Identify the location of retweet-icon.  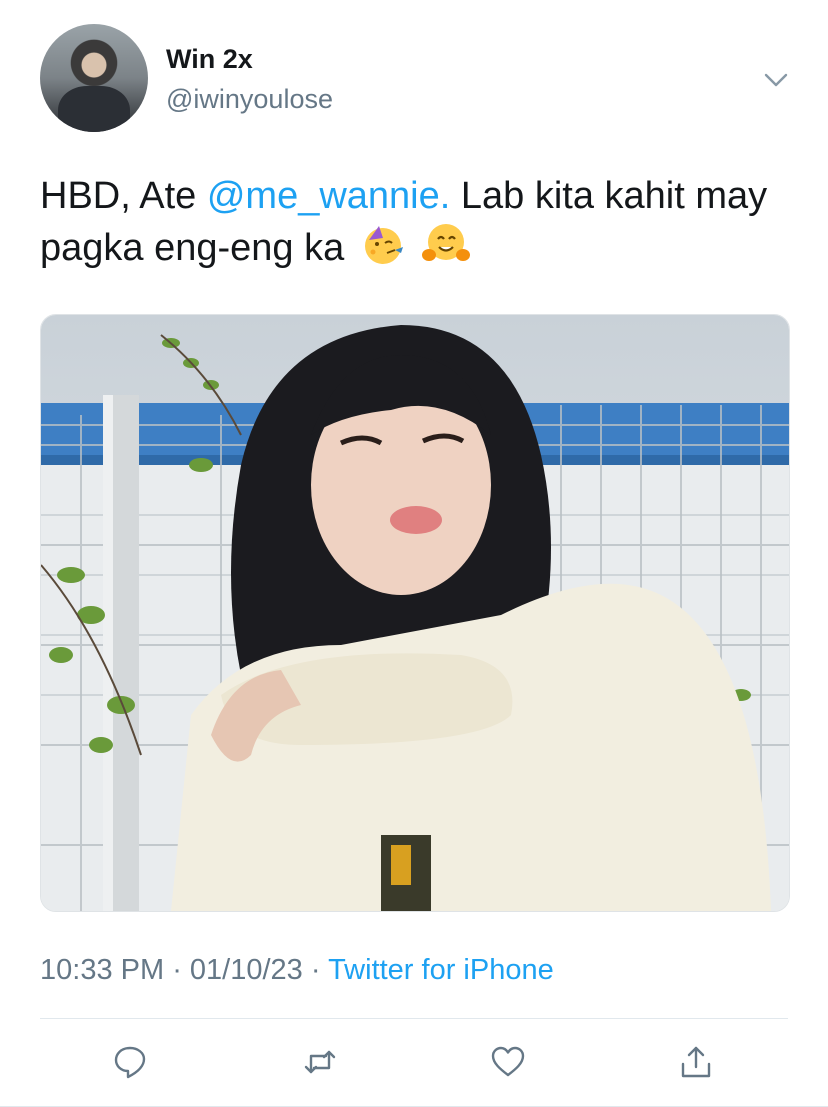
(320, 1062).